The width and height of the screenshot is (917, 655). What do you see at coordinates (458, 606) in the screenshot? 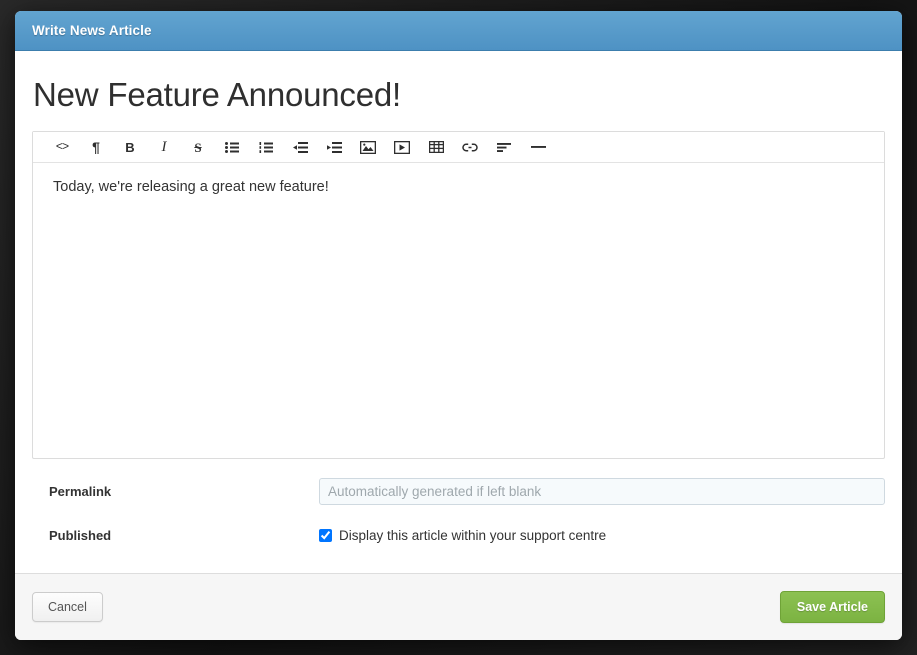
I see `dialog-footer: Cancel Save Article` at bounding box center [458, 606].